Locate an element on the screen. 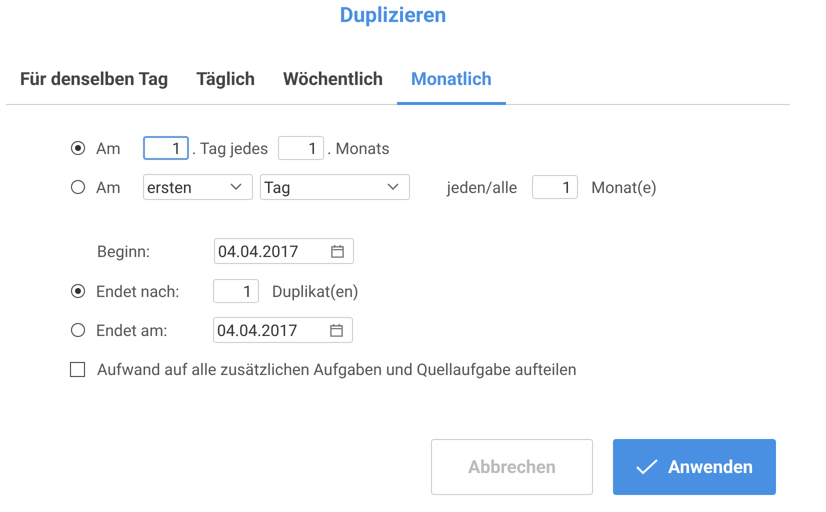 The height and width of the screenshot is (512, 826). field-label: . Tag jedes is located at coordinates (230, 148).